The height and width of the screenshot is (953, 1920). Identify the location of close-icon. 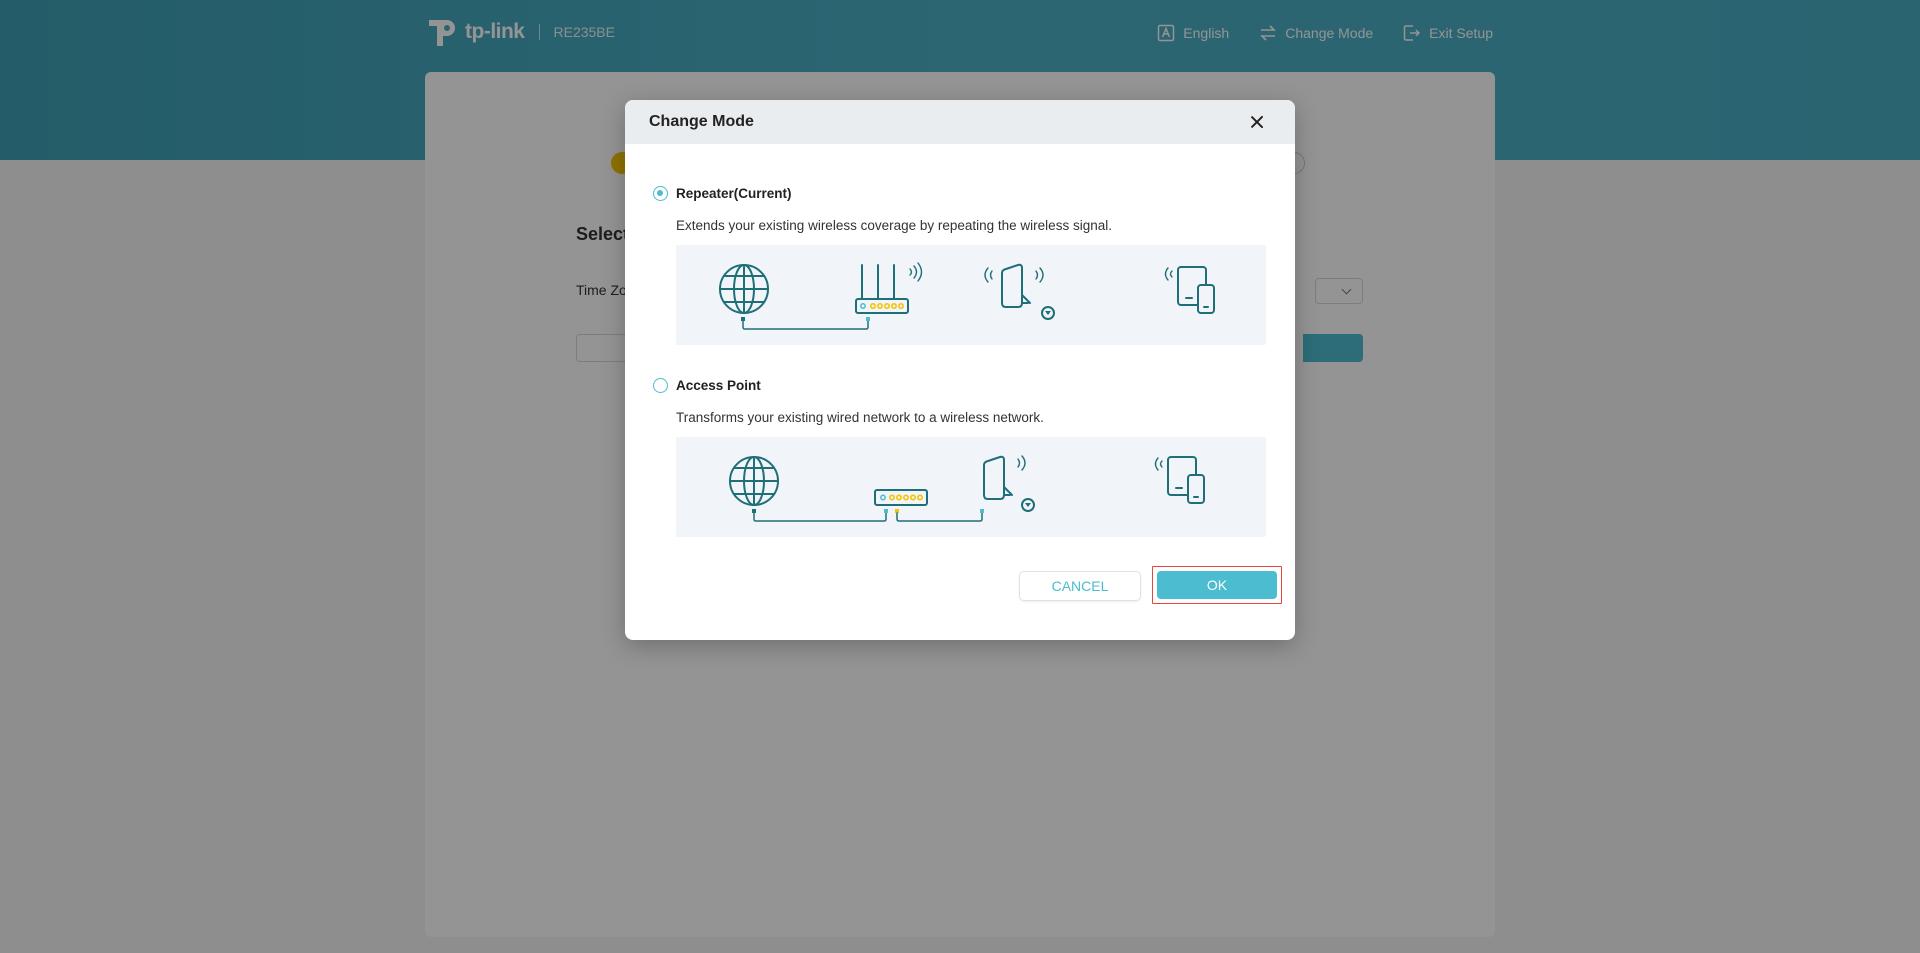
(1257, 122).